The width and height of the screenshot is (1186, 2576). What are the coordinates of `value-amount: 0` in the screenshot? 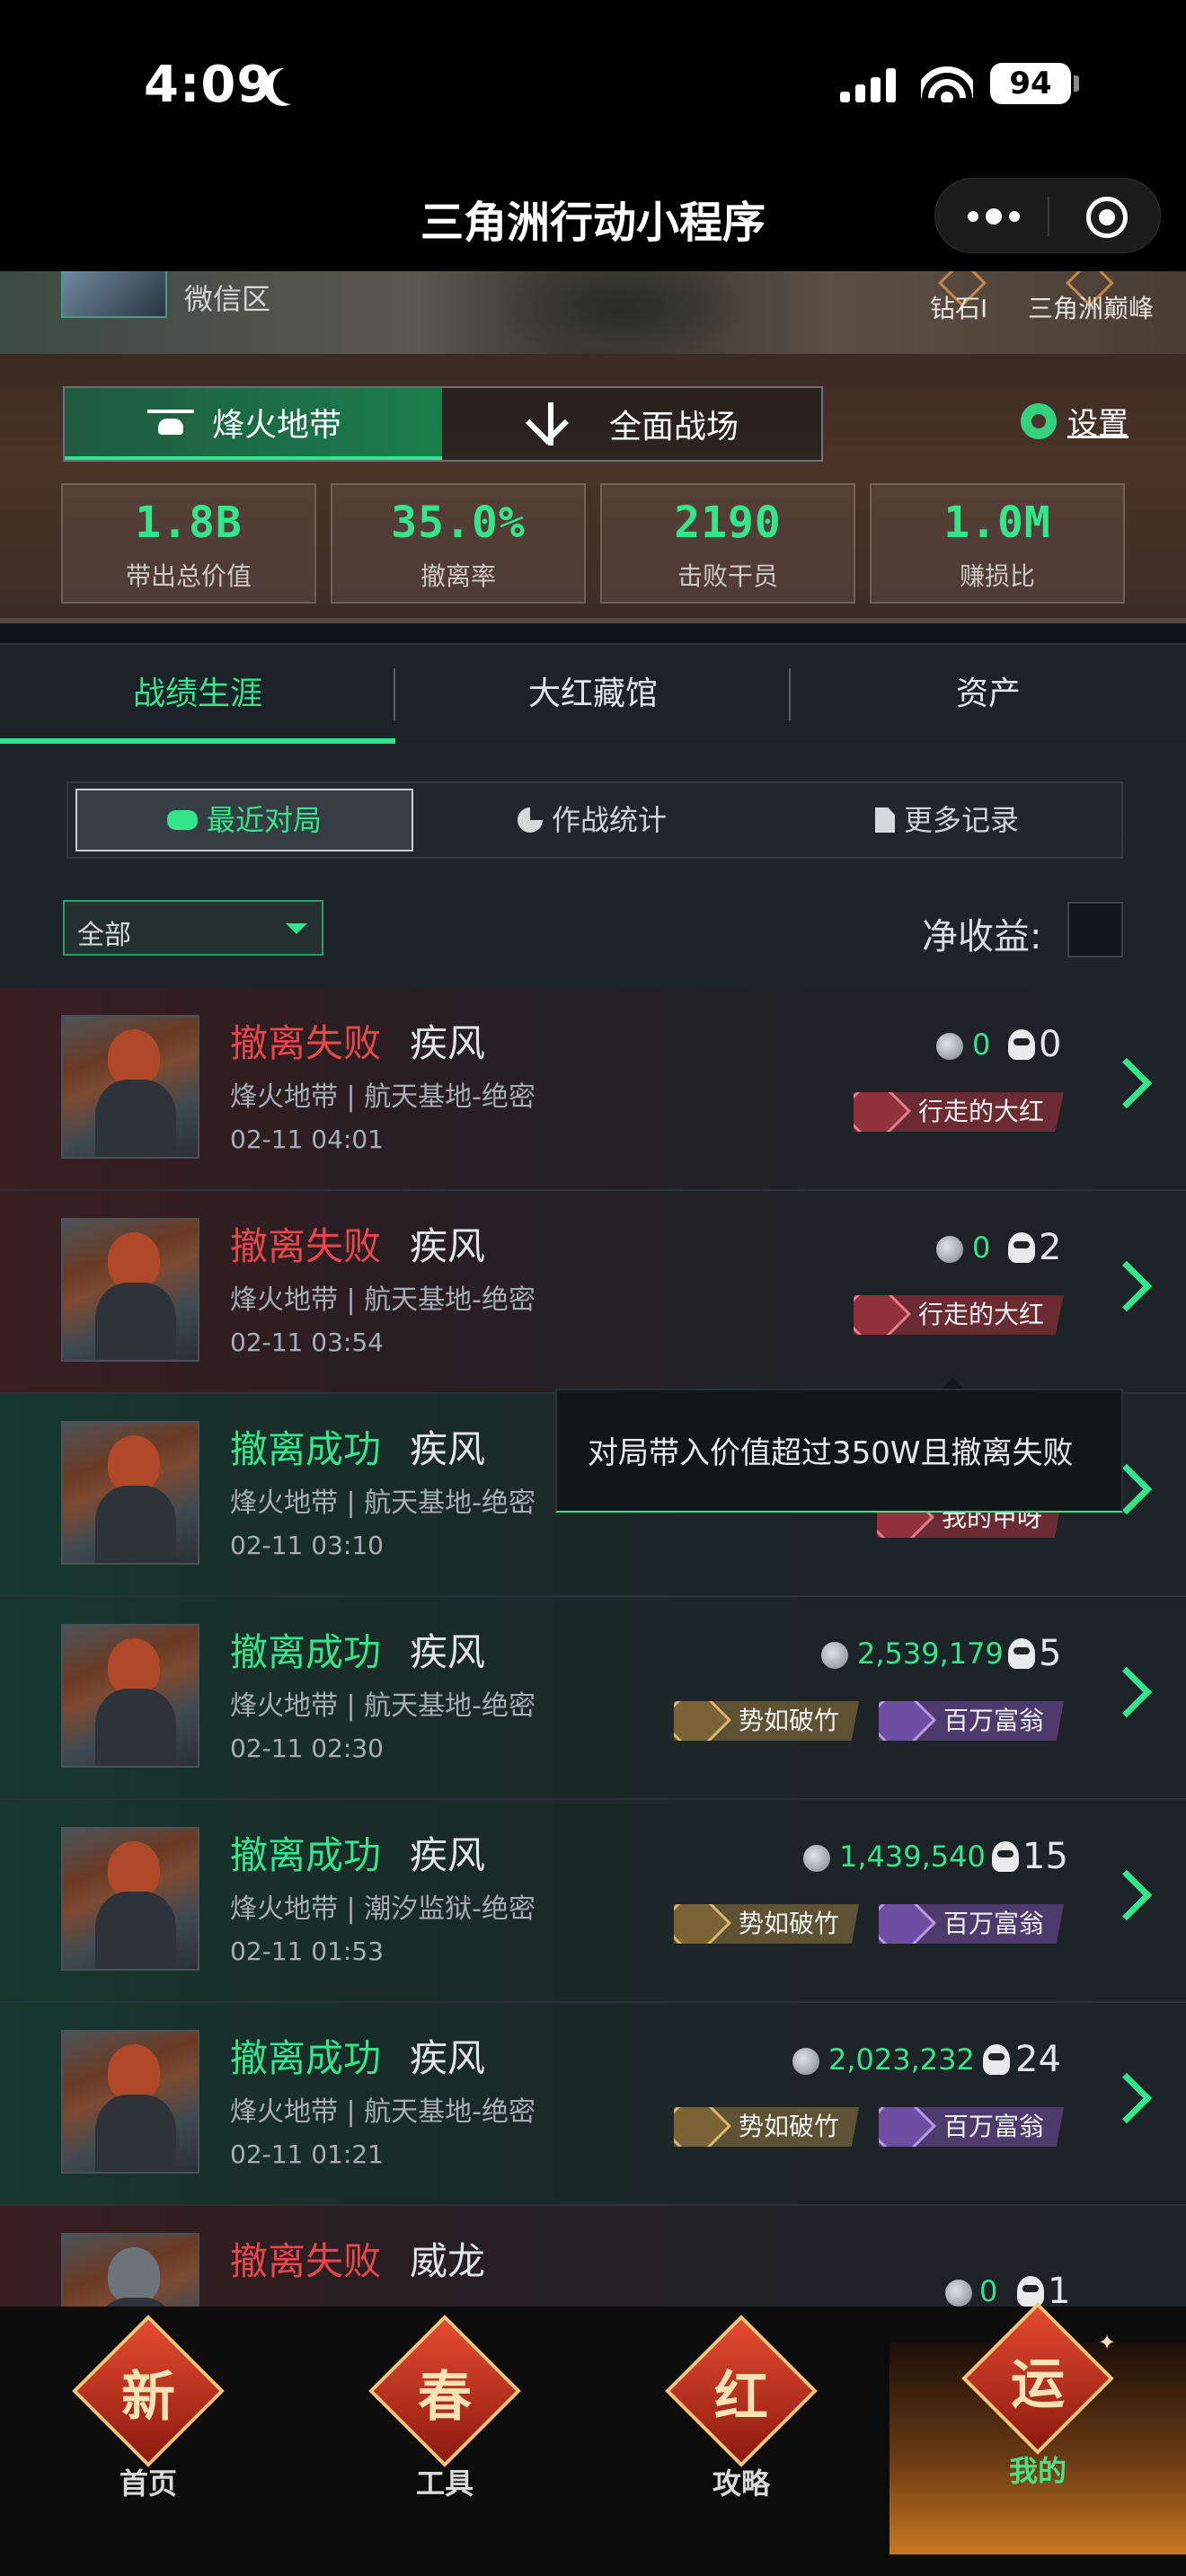 It's located at (988, 2291).